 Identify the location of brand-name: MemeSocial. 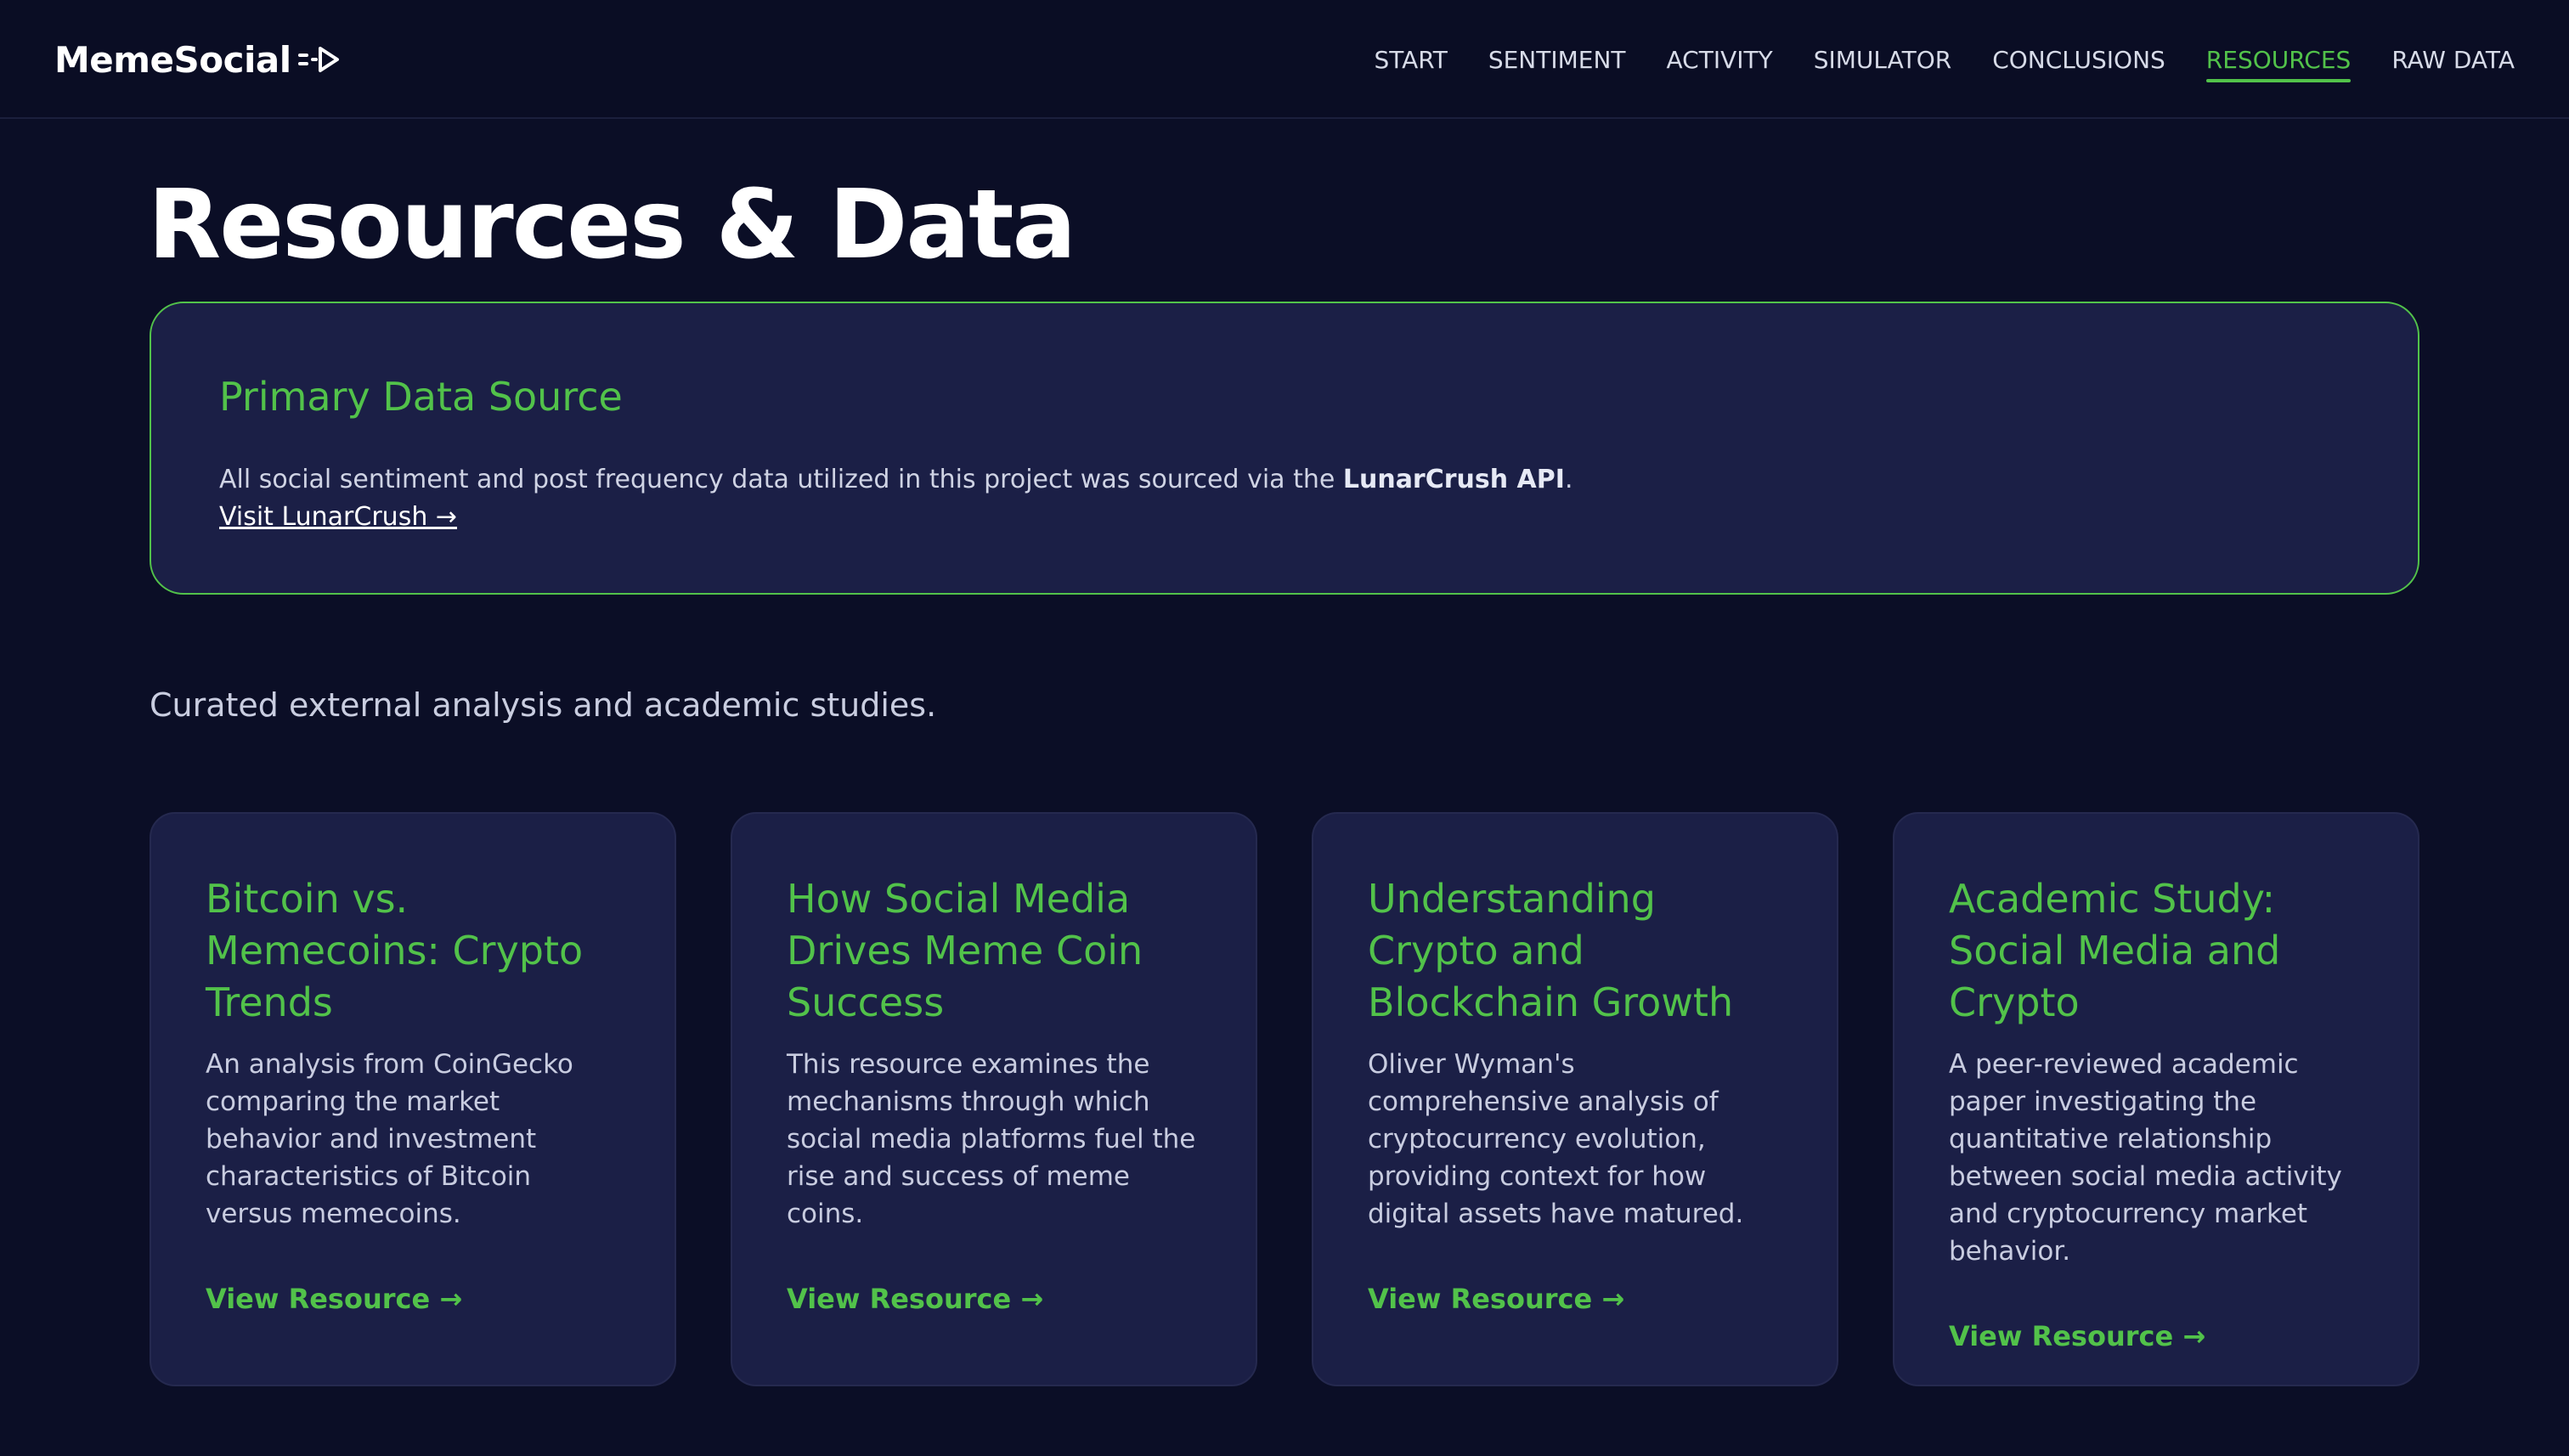
(173, 59).